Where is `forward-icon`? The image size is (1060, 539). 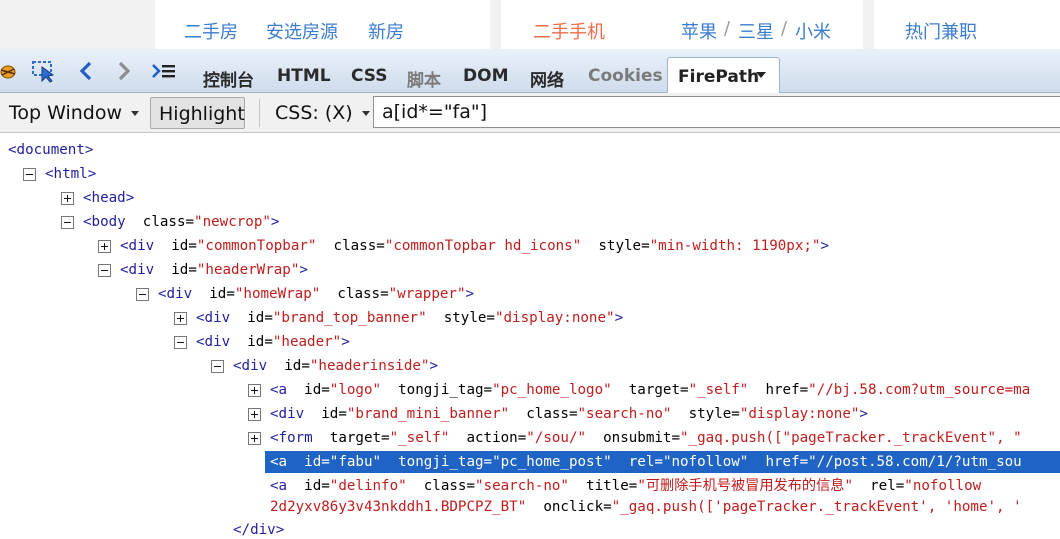 forward-icon is located at coordinates (124, 71).